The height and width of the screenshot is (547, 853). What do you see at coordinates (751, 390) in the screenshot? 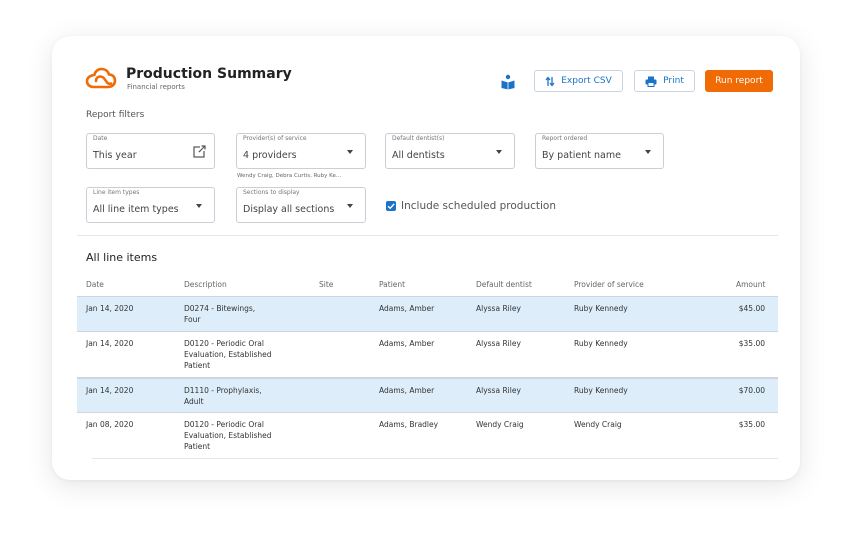
I see `row-amount: $70.00` at bounding box center [751, 390].